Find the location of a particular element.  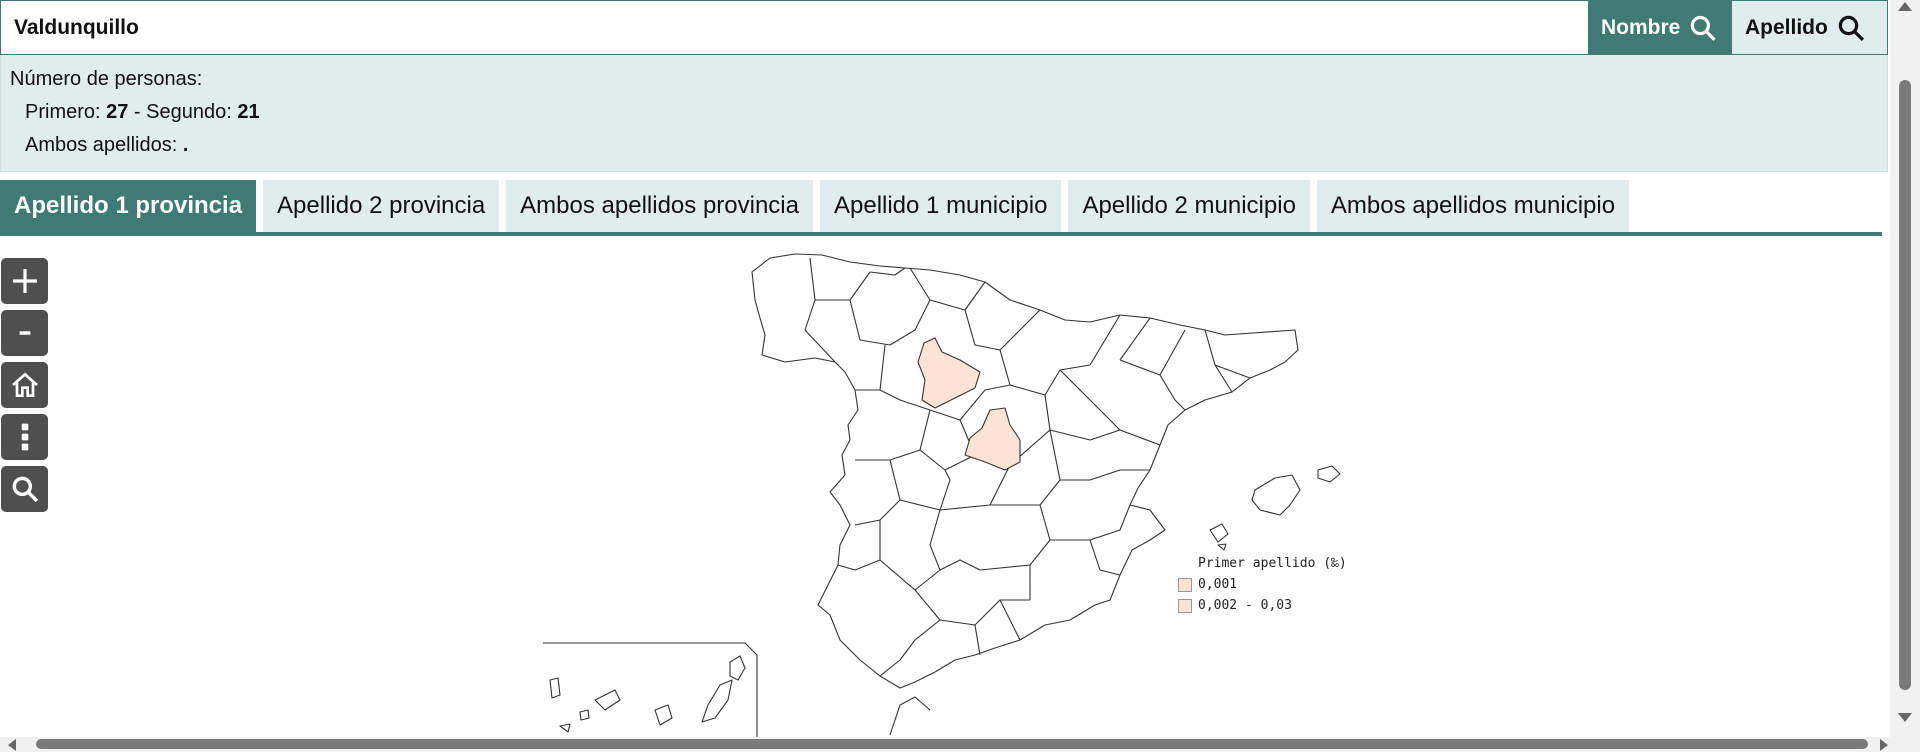

zoom-out-icon is located at coordinates (24, 333).